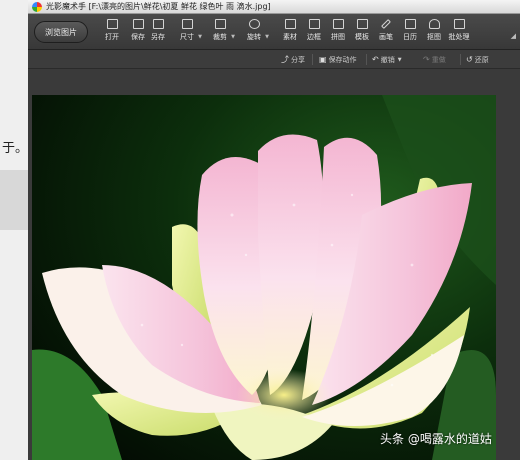  What do you see at coordinates (112, 37) in the screenshot?
I see `tool-label: 打开` at bounding box center [112, 37].